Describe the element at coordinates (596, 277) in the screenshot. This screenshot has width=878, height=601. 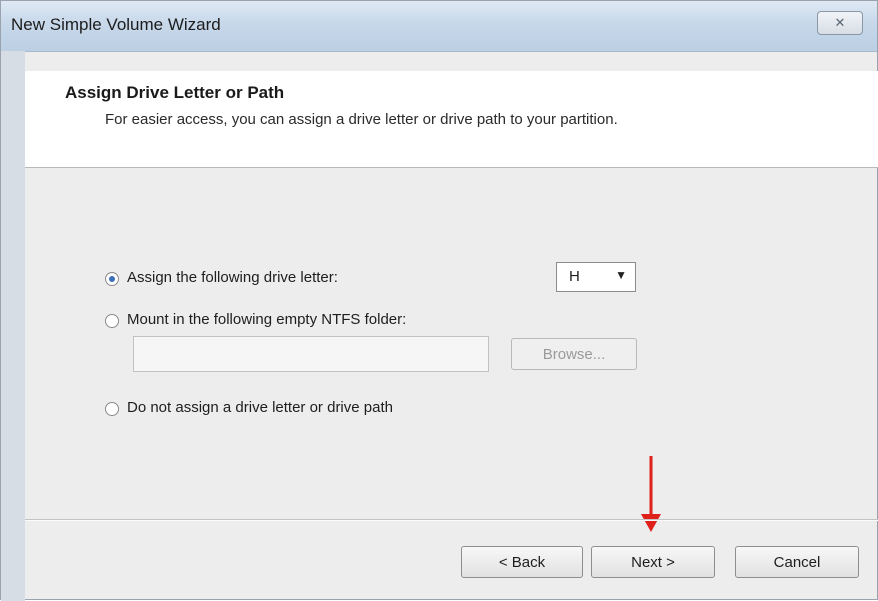
I see `drive-letter-select: H ▼` at that location.